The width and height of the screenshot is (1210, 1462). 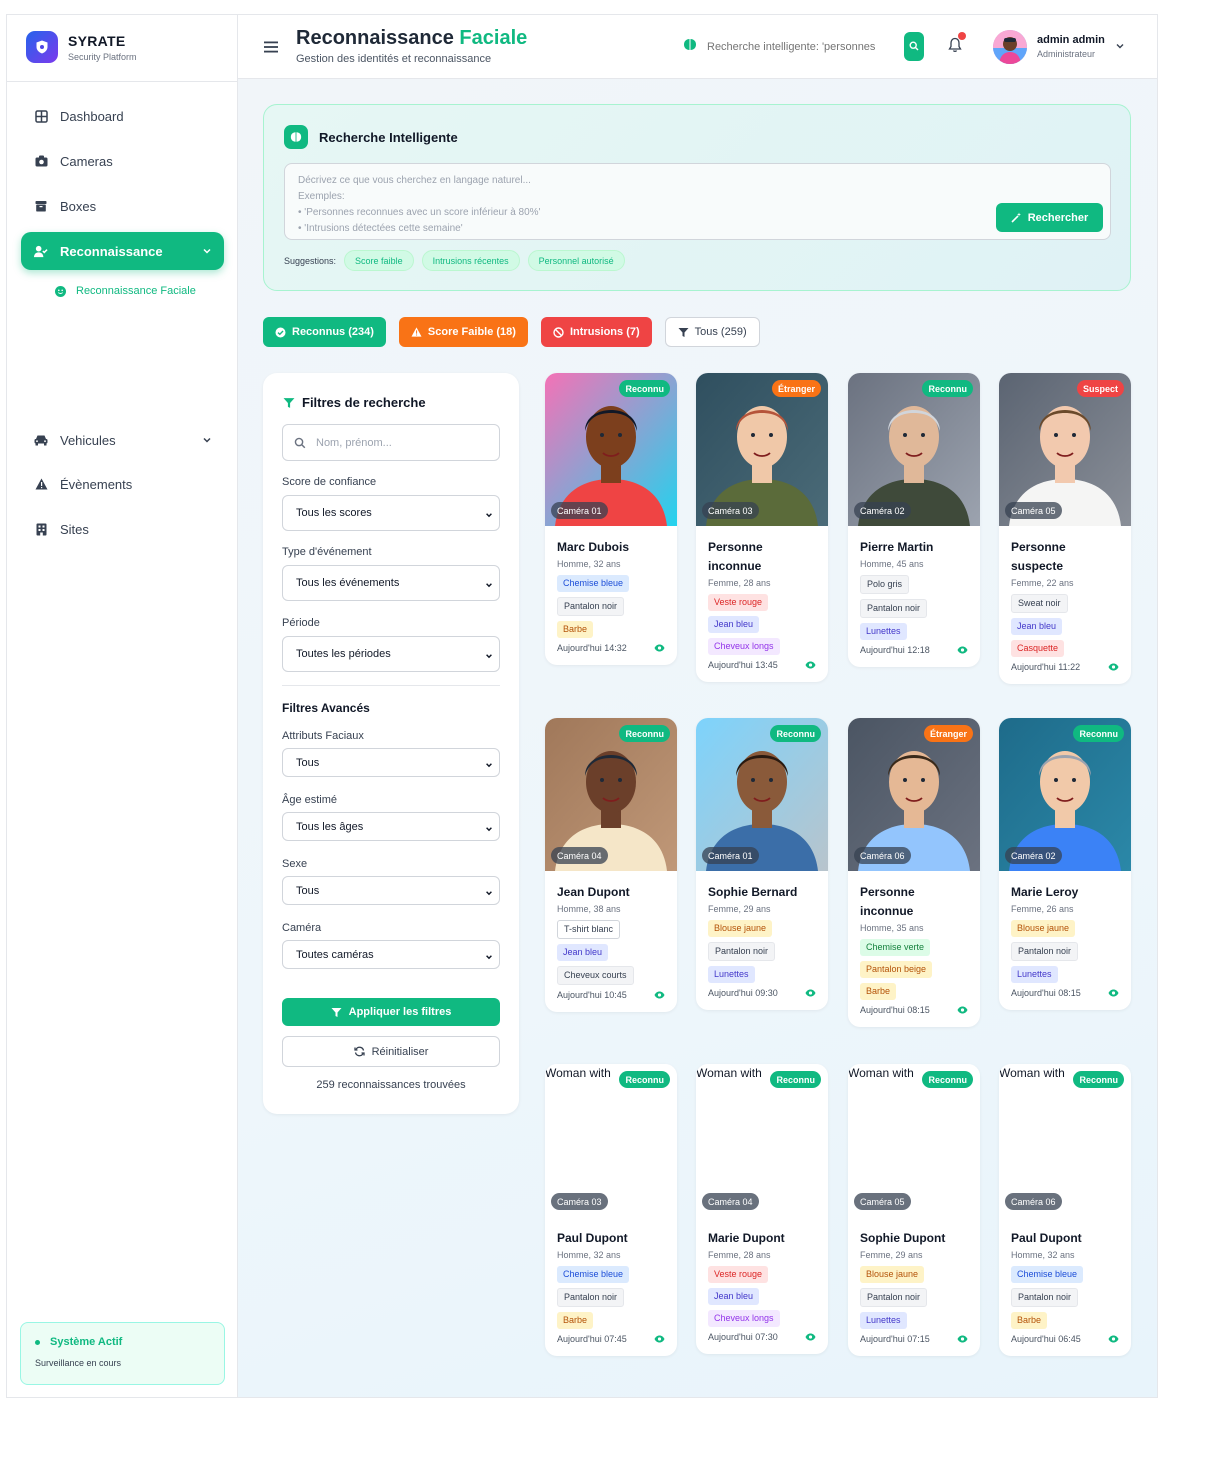 What do you see at coordinates (391, 762) in the screenshot?
I see `facial-attributes-select: Tous` at bounding box center [391, 762].